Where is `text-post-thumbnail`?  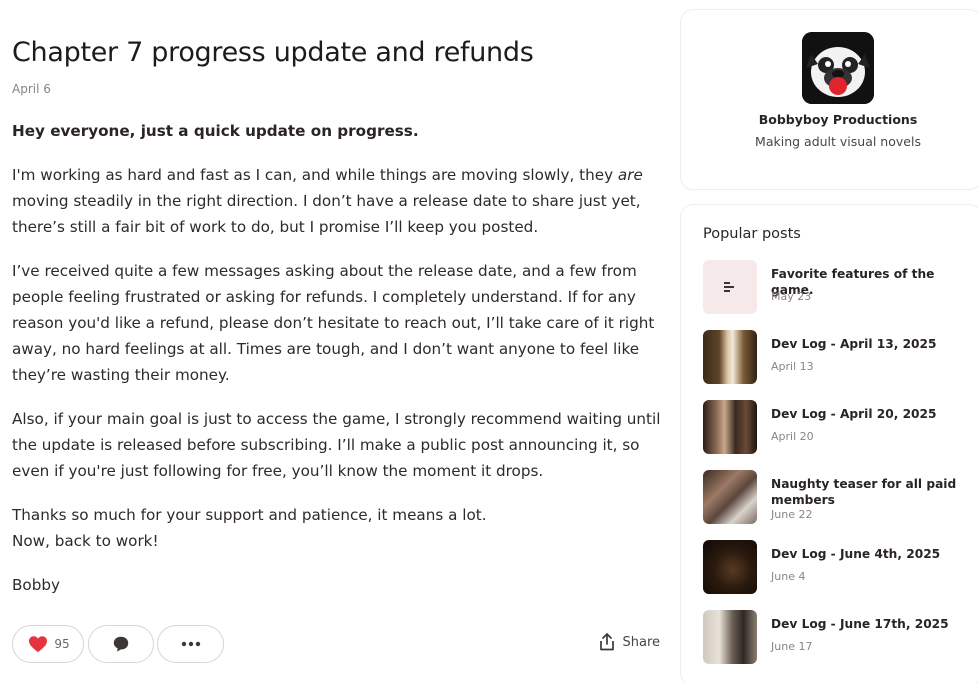
text-post-thumbnail is located at coordinates (730, 287).